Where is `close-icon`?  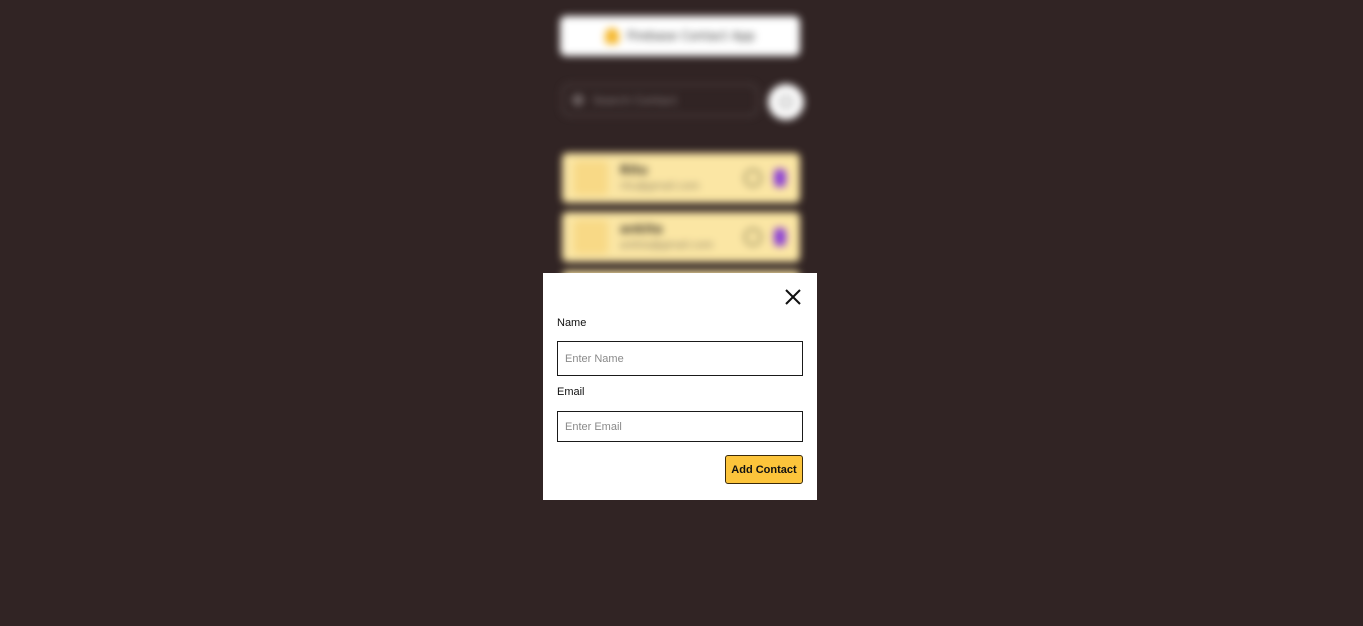
close-icon is located at coordinates (793, 297).